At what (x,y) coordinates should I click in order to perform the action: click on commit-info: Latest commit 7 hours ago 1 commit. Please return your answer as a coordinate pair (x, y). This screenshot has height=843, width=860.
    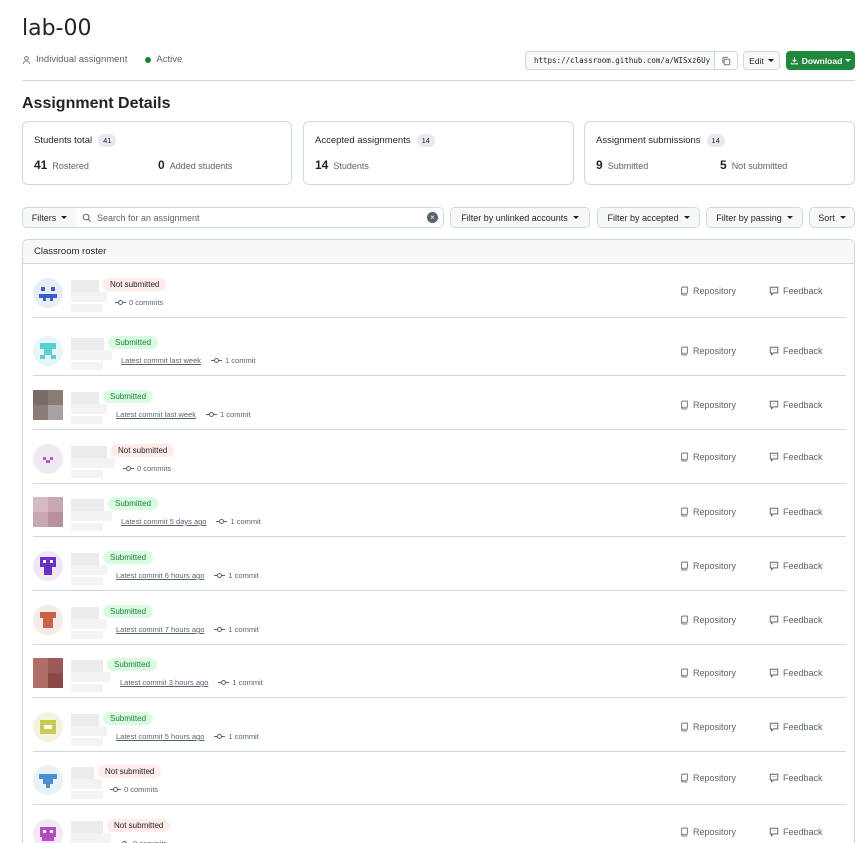
    Looking at the image, I should click on (187, 629).